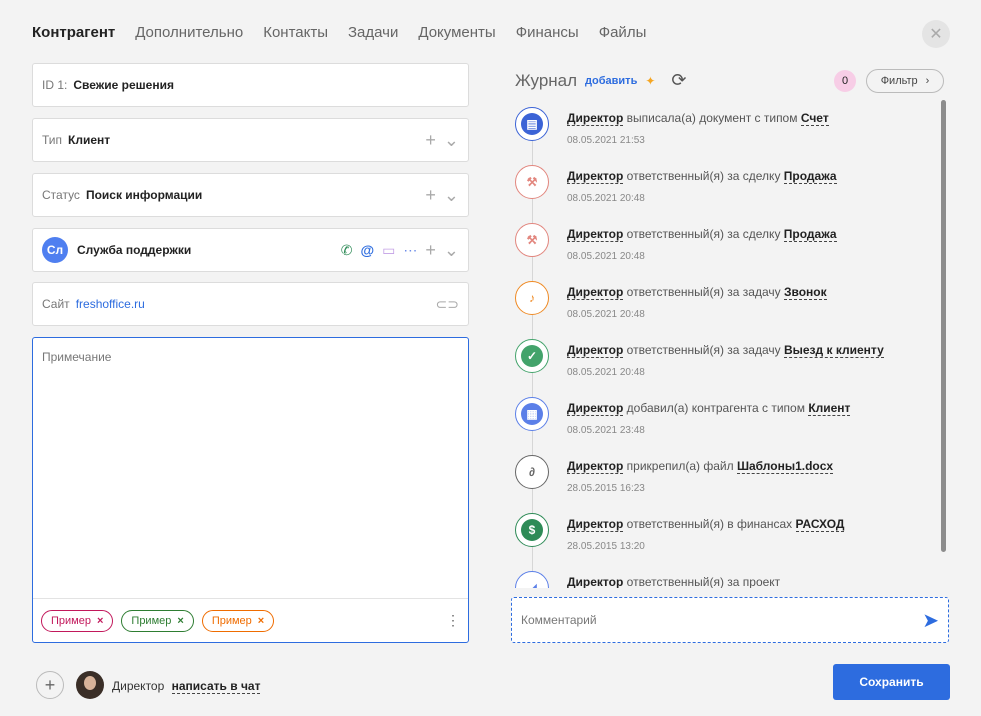 The width and height of the screenshot is (981, 716). What do you see at coordinates (89, 140) in the screenshot?
I see `type-value: Клиент` at bounding box center [89, 140].